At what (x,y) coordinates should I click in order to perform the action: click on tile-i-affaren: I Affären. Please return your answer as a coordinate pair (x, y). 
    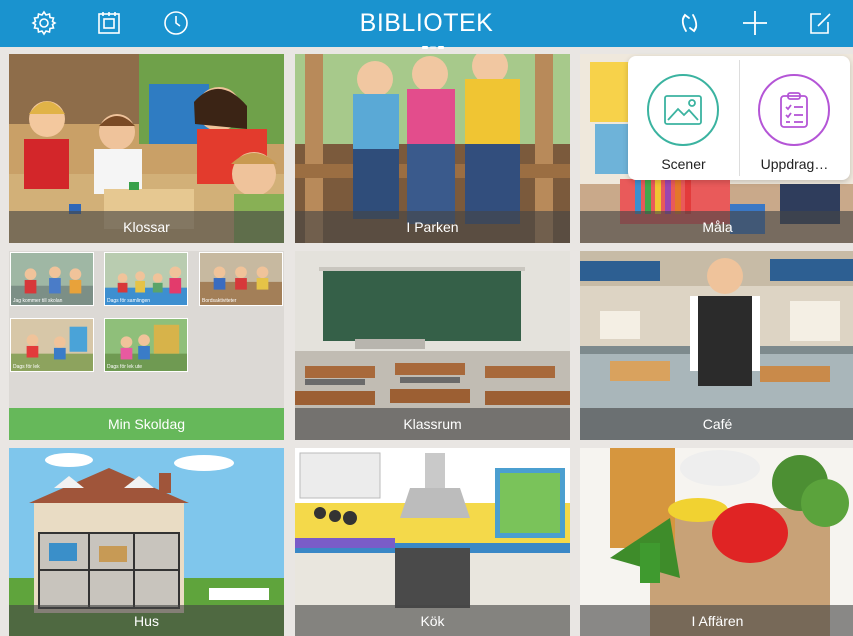
    Looking at the image, I should click on (716, 542).